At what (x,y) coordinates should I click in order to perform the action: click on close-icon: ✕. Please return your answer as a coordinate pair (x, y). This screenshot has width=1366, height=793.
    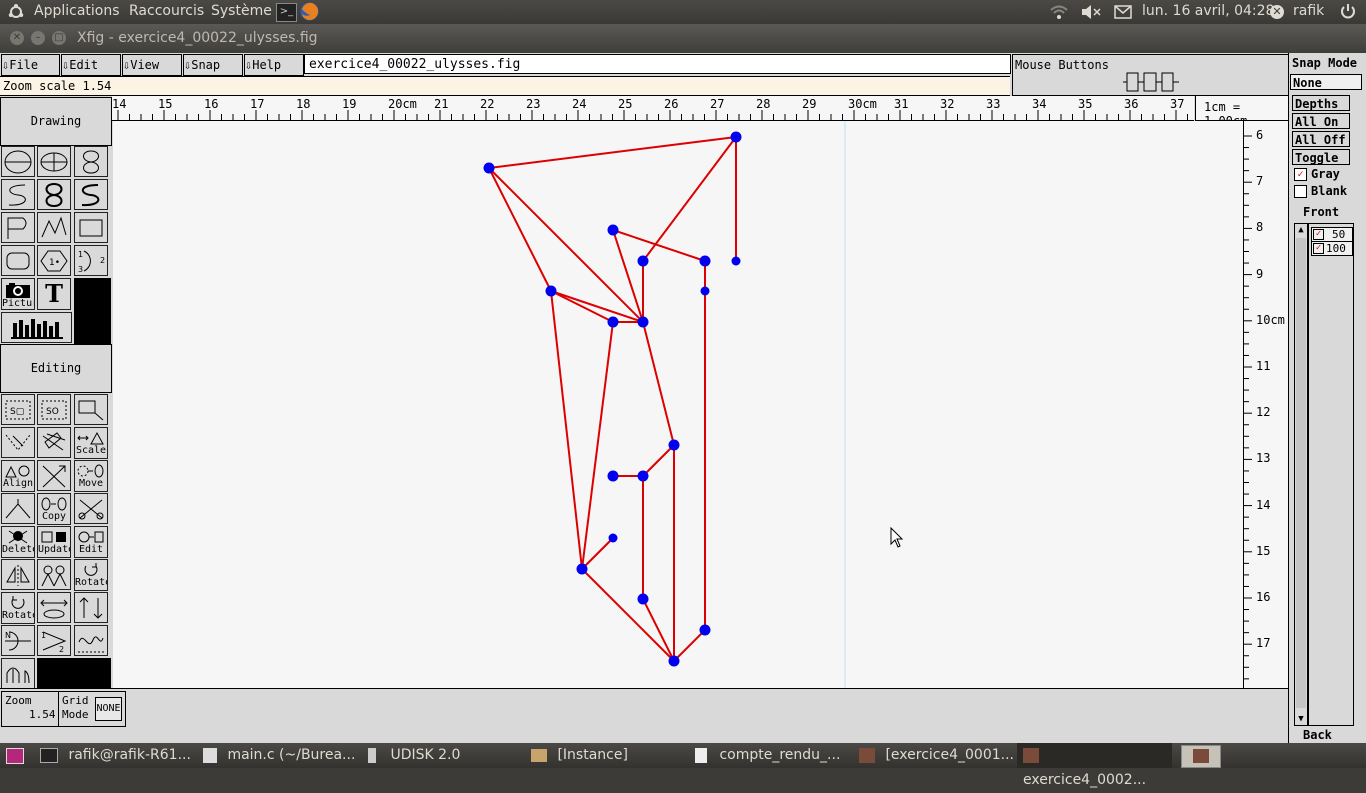
    Looking at the image, I should click on (17, 38).